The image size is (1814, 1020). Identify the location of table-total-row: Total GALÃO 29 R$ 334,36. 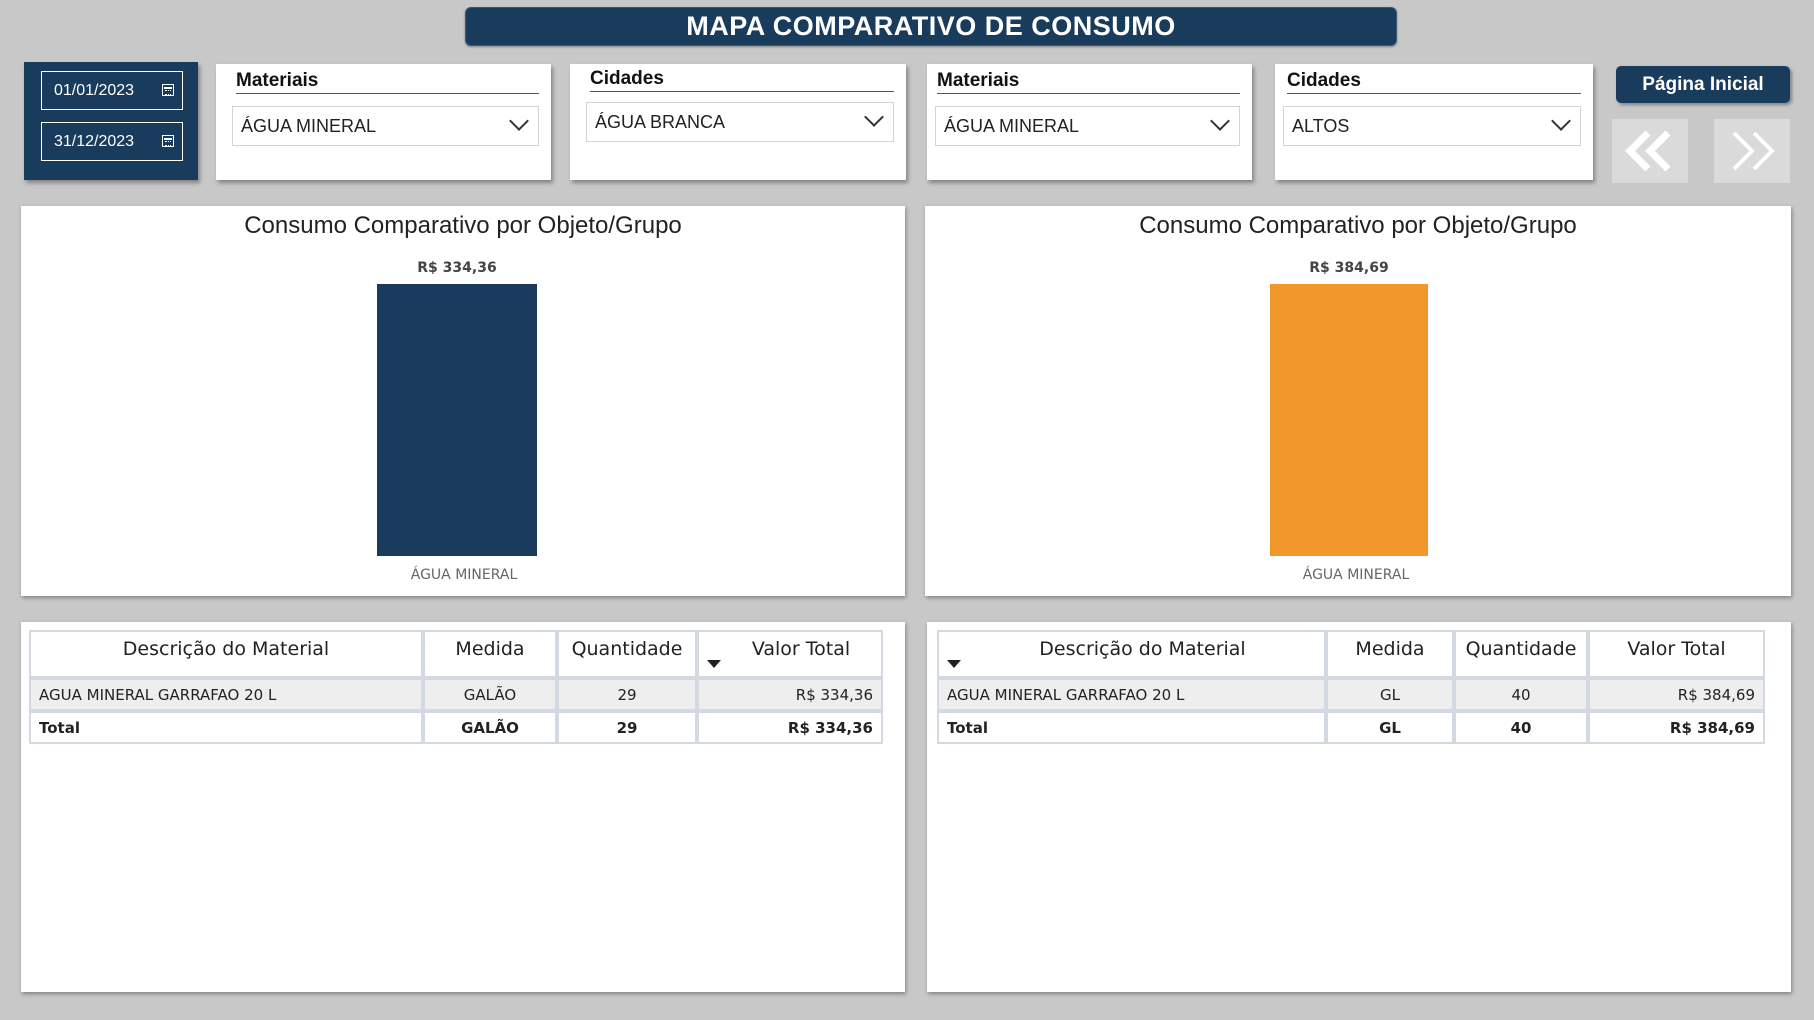
(456, 727).